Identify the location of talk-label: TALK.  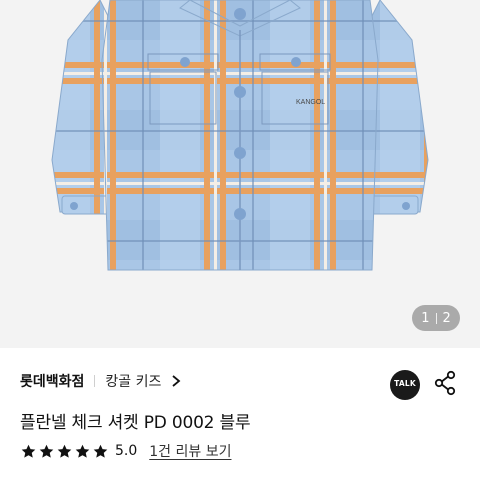
(405, 383).